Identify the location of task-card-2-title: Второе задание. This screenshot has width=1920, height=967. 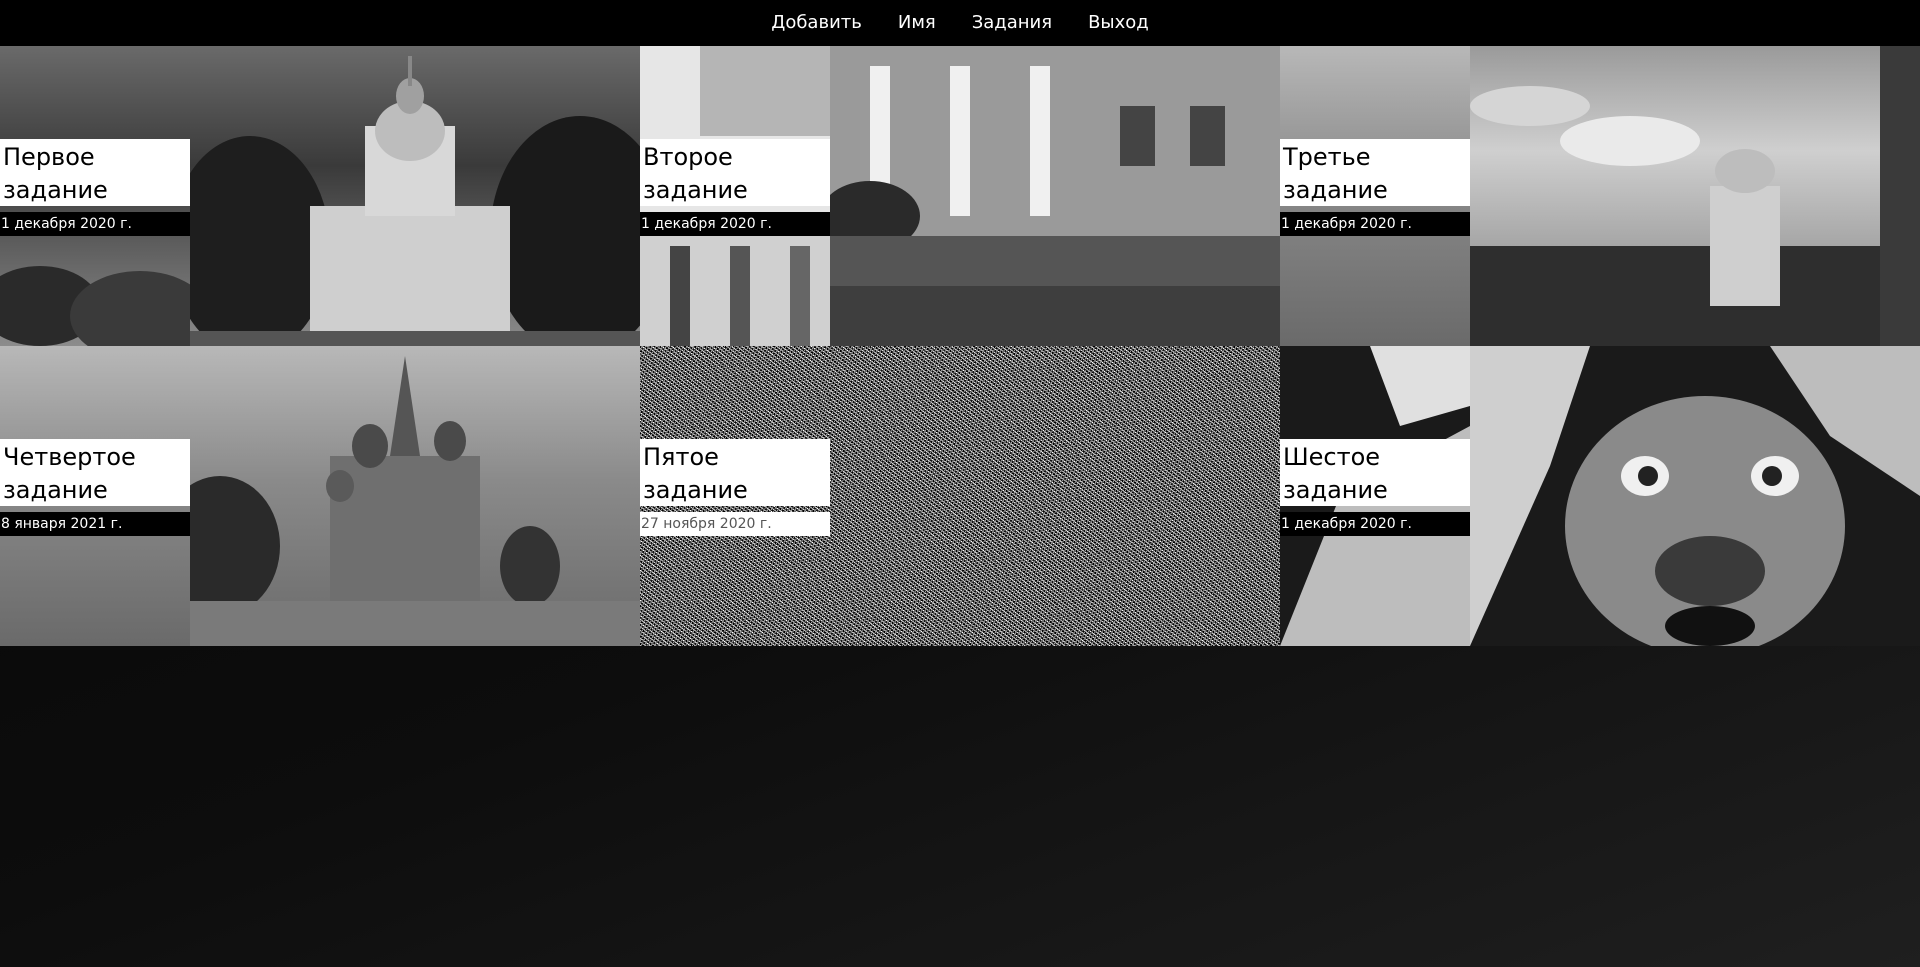
(735, 172).